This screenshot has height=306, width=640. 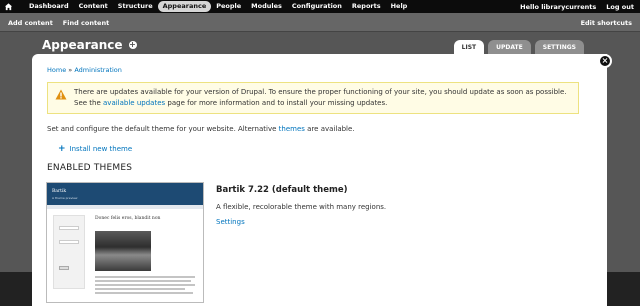 What do you see at coordinates (559, 47) in the screenshot?
I see `tab-settings: SETTINGS` at bounding box center [559, 47].